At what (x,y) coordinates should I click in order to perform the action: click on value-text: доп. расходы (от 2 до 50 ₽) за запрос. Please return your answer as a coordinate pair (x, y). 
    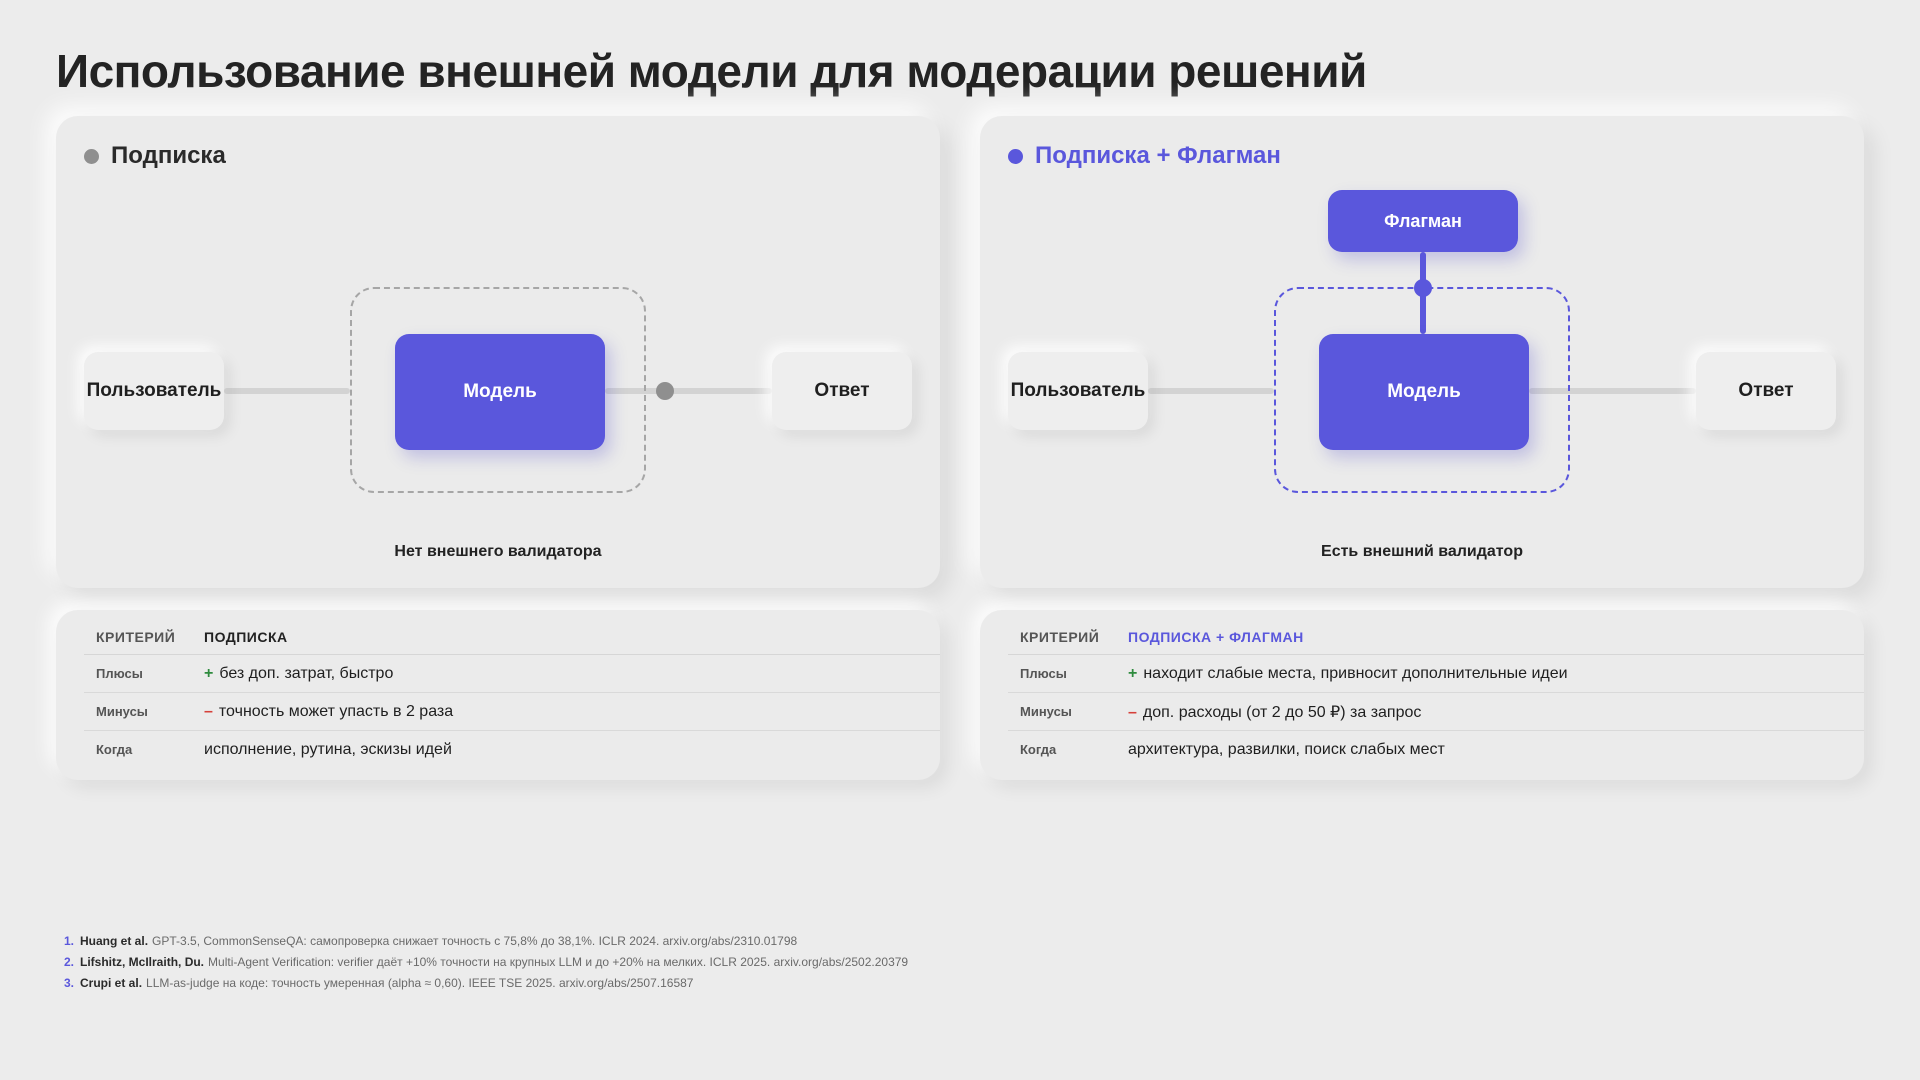
    Looking at the image, I should click on (1282, 712).